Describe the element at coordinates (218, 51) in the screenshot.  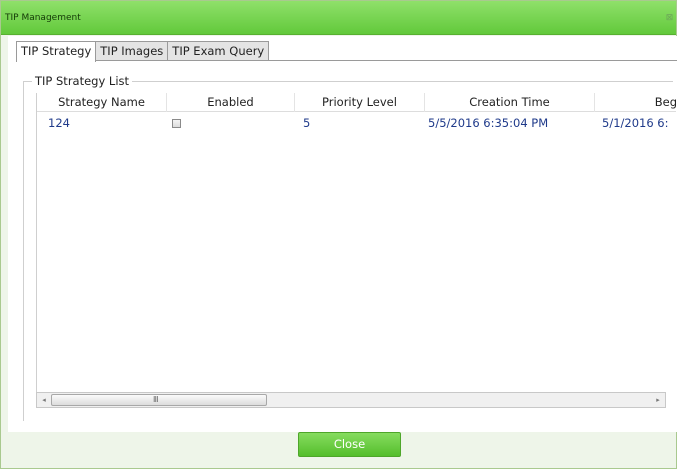
I see `tab-tip-exam-query: TIP Exam Query` at that location.